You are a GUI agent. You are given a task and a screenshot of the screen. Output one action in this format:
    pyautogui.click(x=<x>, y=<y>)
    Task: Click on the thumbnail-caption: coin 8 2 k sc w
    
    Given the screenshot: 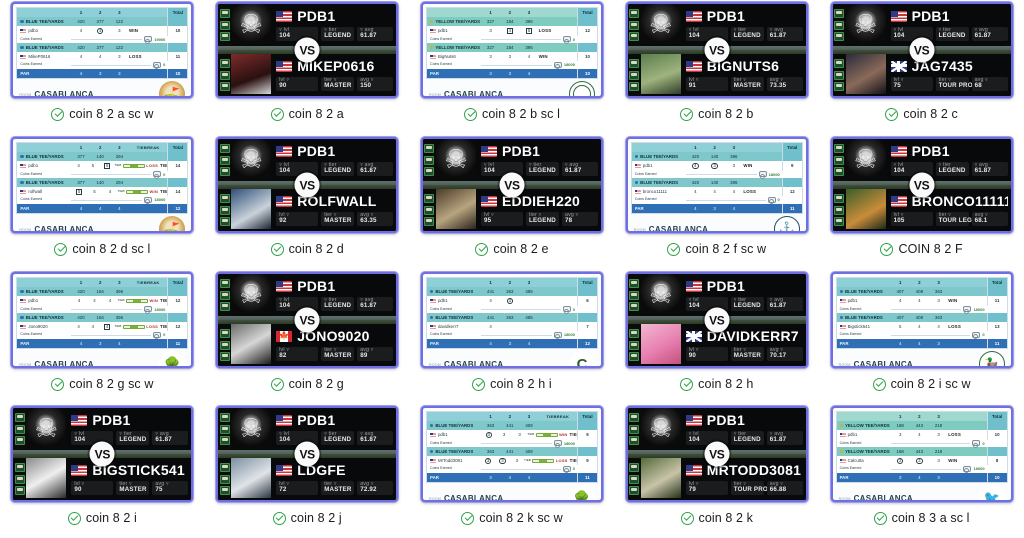 What is the action you would take?
    pyautogui.click(x=512, y=518)
    